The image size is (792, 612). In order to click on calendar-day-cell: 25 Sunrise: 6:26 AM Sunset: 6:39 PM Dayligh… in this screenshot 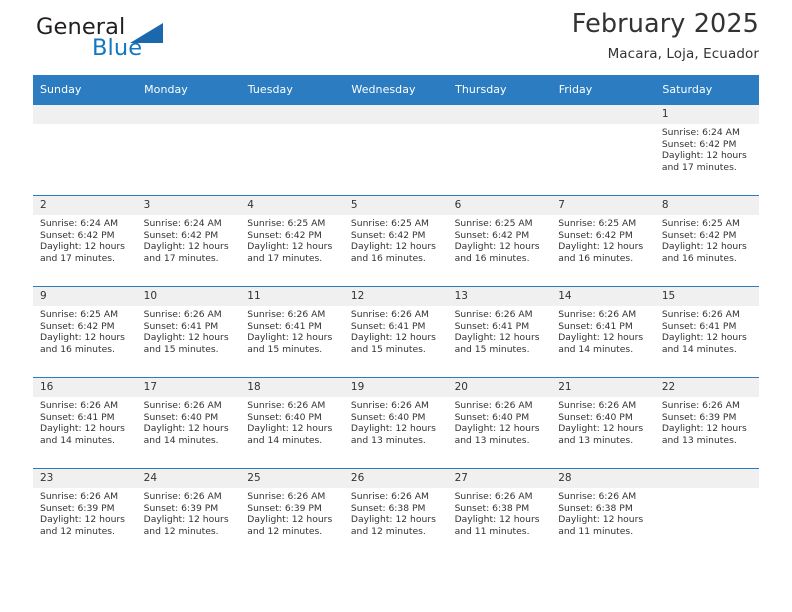, I will do `click(292, 513)`.